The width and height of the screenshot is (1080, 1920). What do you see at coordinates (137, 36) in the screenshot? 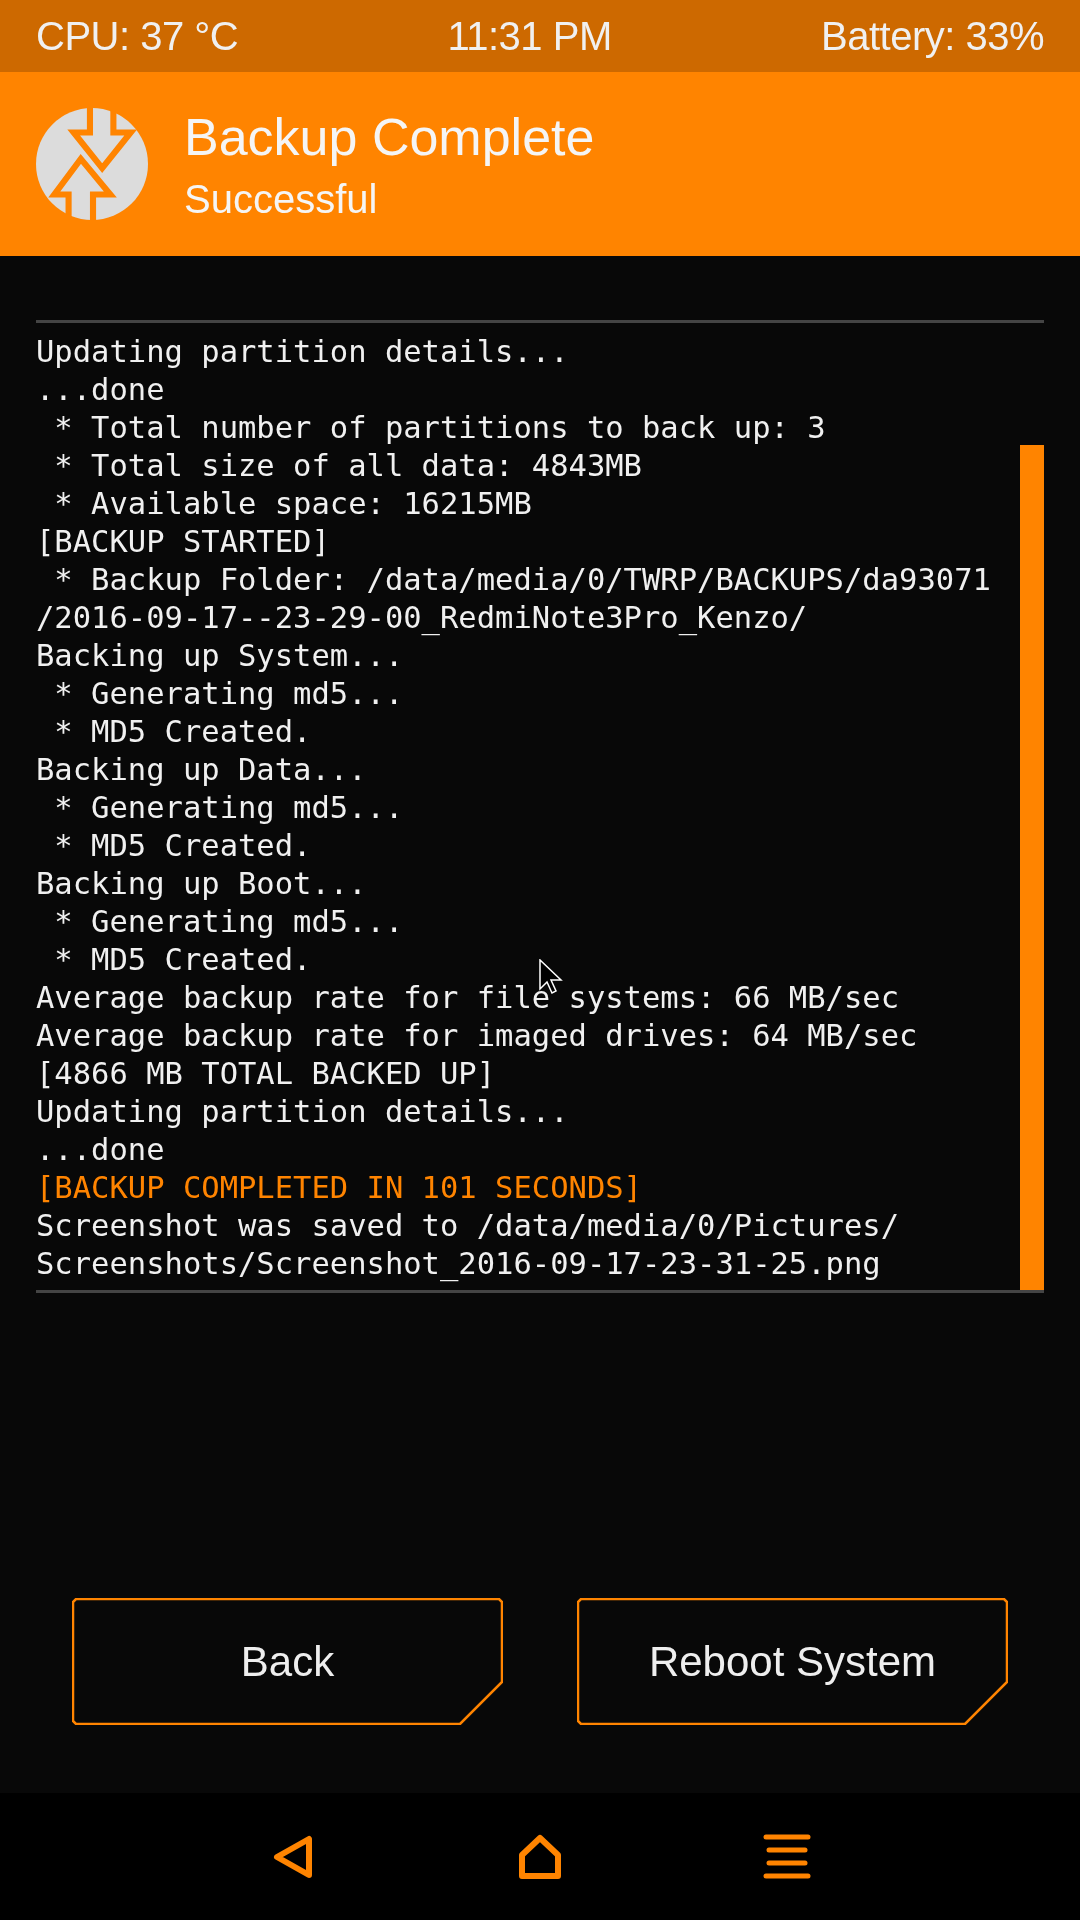
I see `cpu-temperature: CPU: 37 °C` at bounding box center [137, 36].